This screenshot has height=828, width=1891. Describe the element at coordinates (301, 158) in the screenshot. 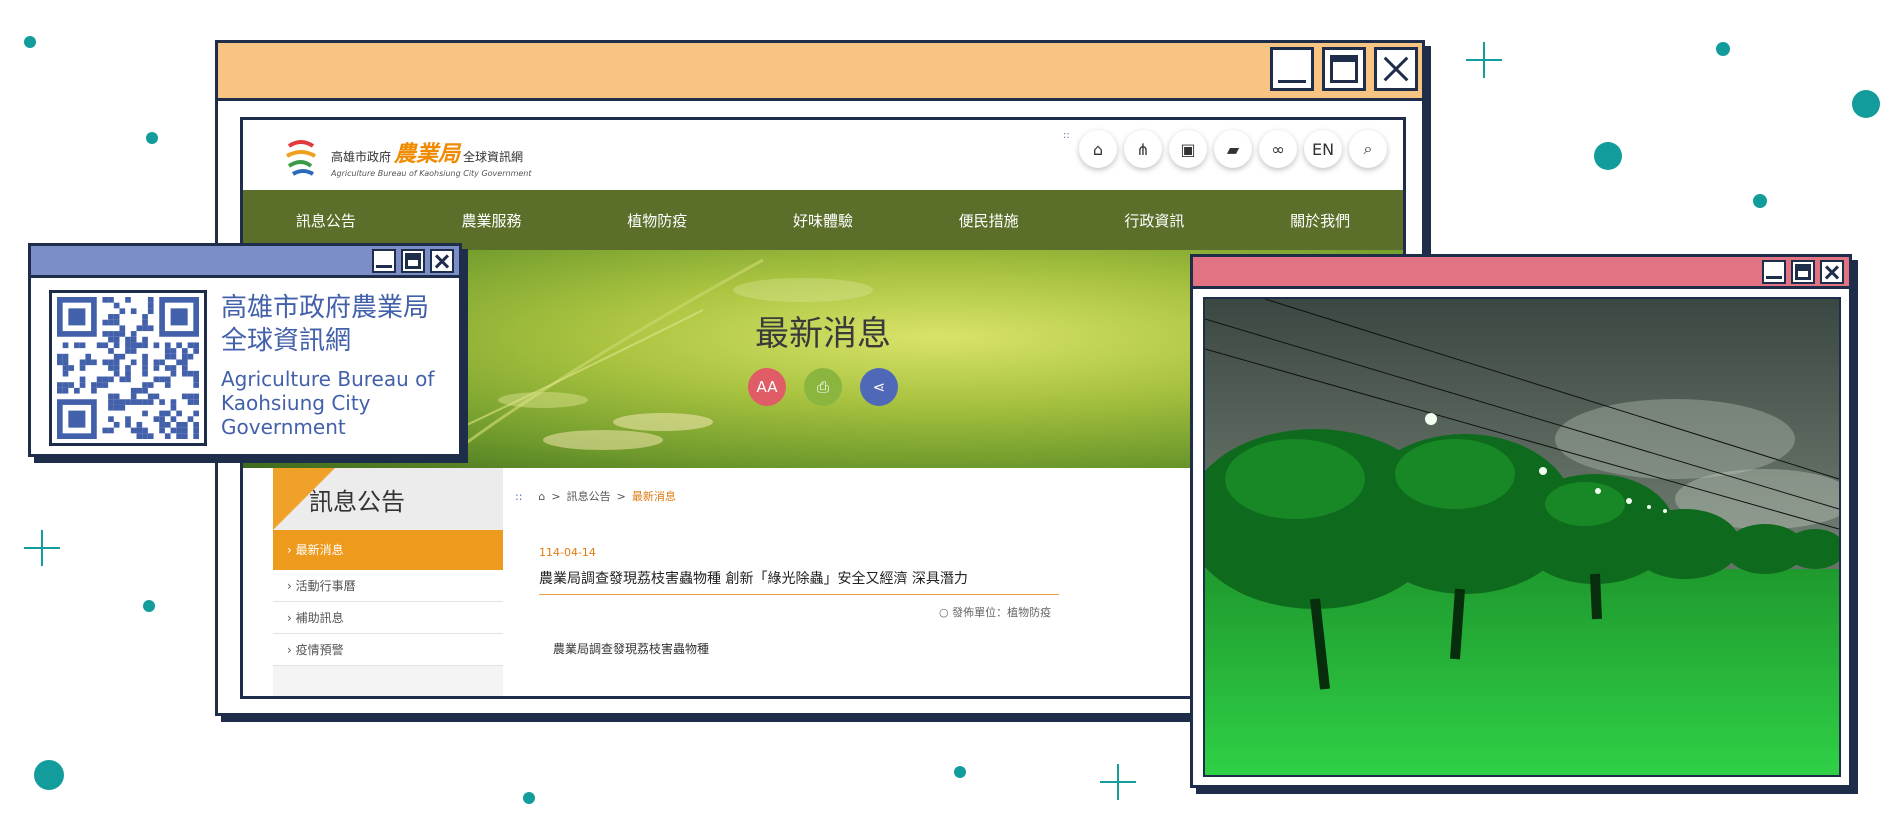

I see `logo-icon` at that location.